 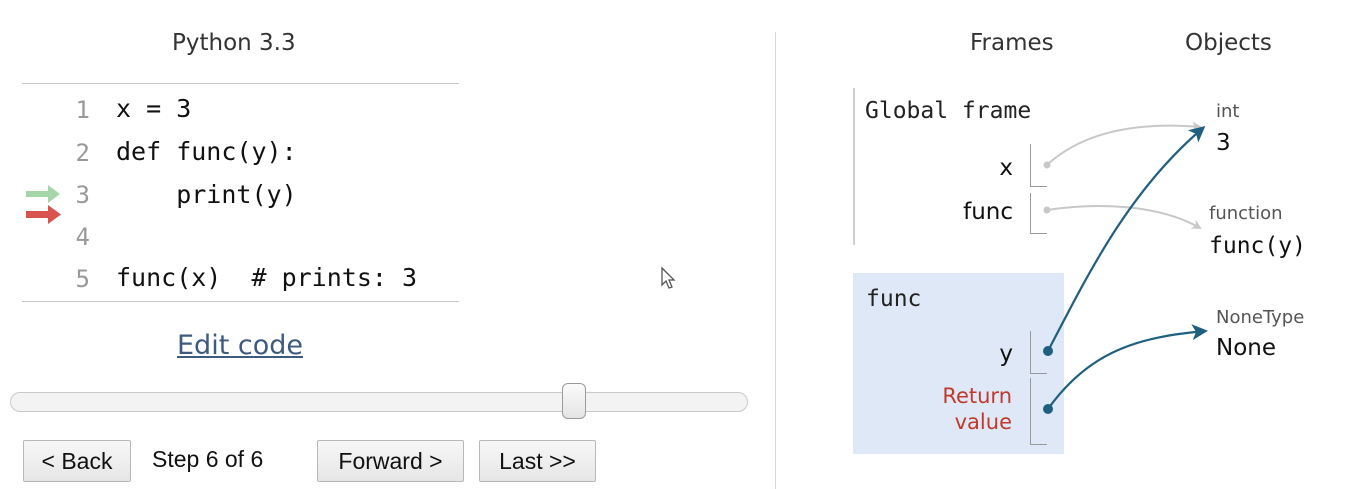 I want to click on pointer-func-to-function, so click(x=1122, y=217).